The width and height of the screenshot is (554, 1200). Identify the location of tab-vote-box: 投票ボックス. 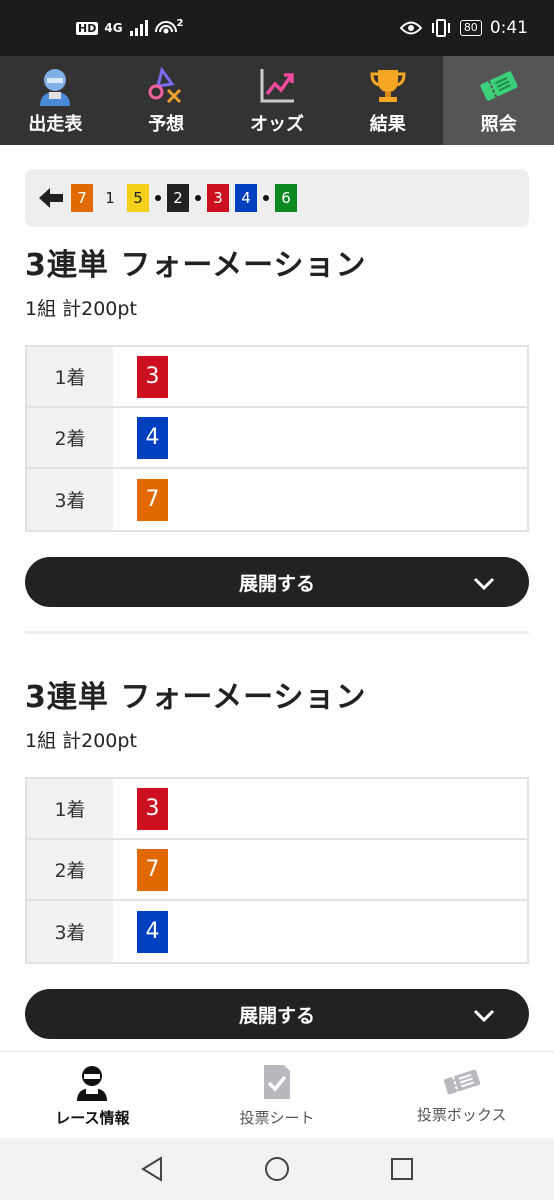
(461, 1095).